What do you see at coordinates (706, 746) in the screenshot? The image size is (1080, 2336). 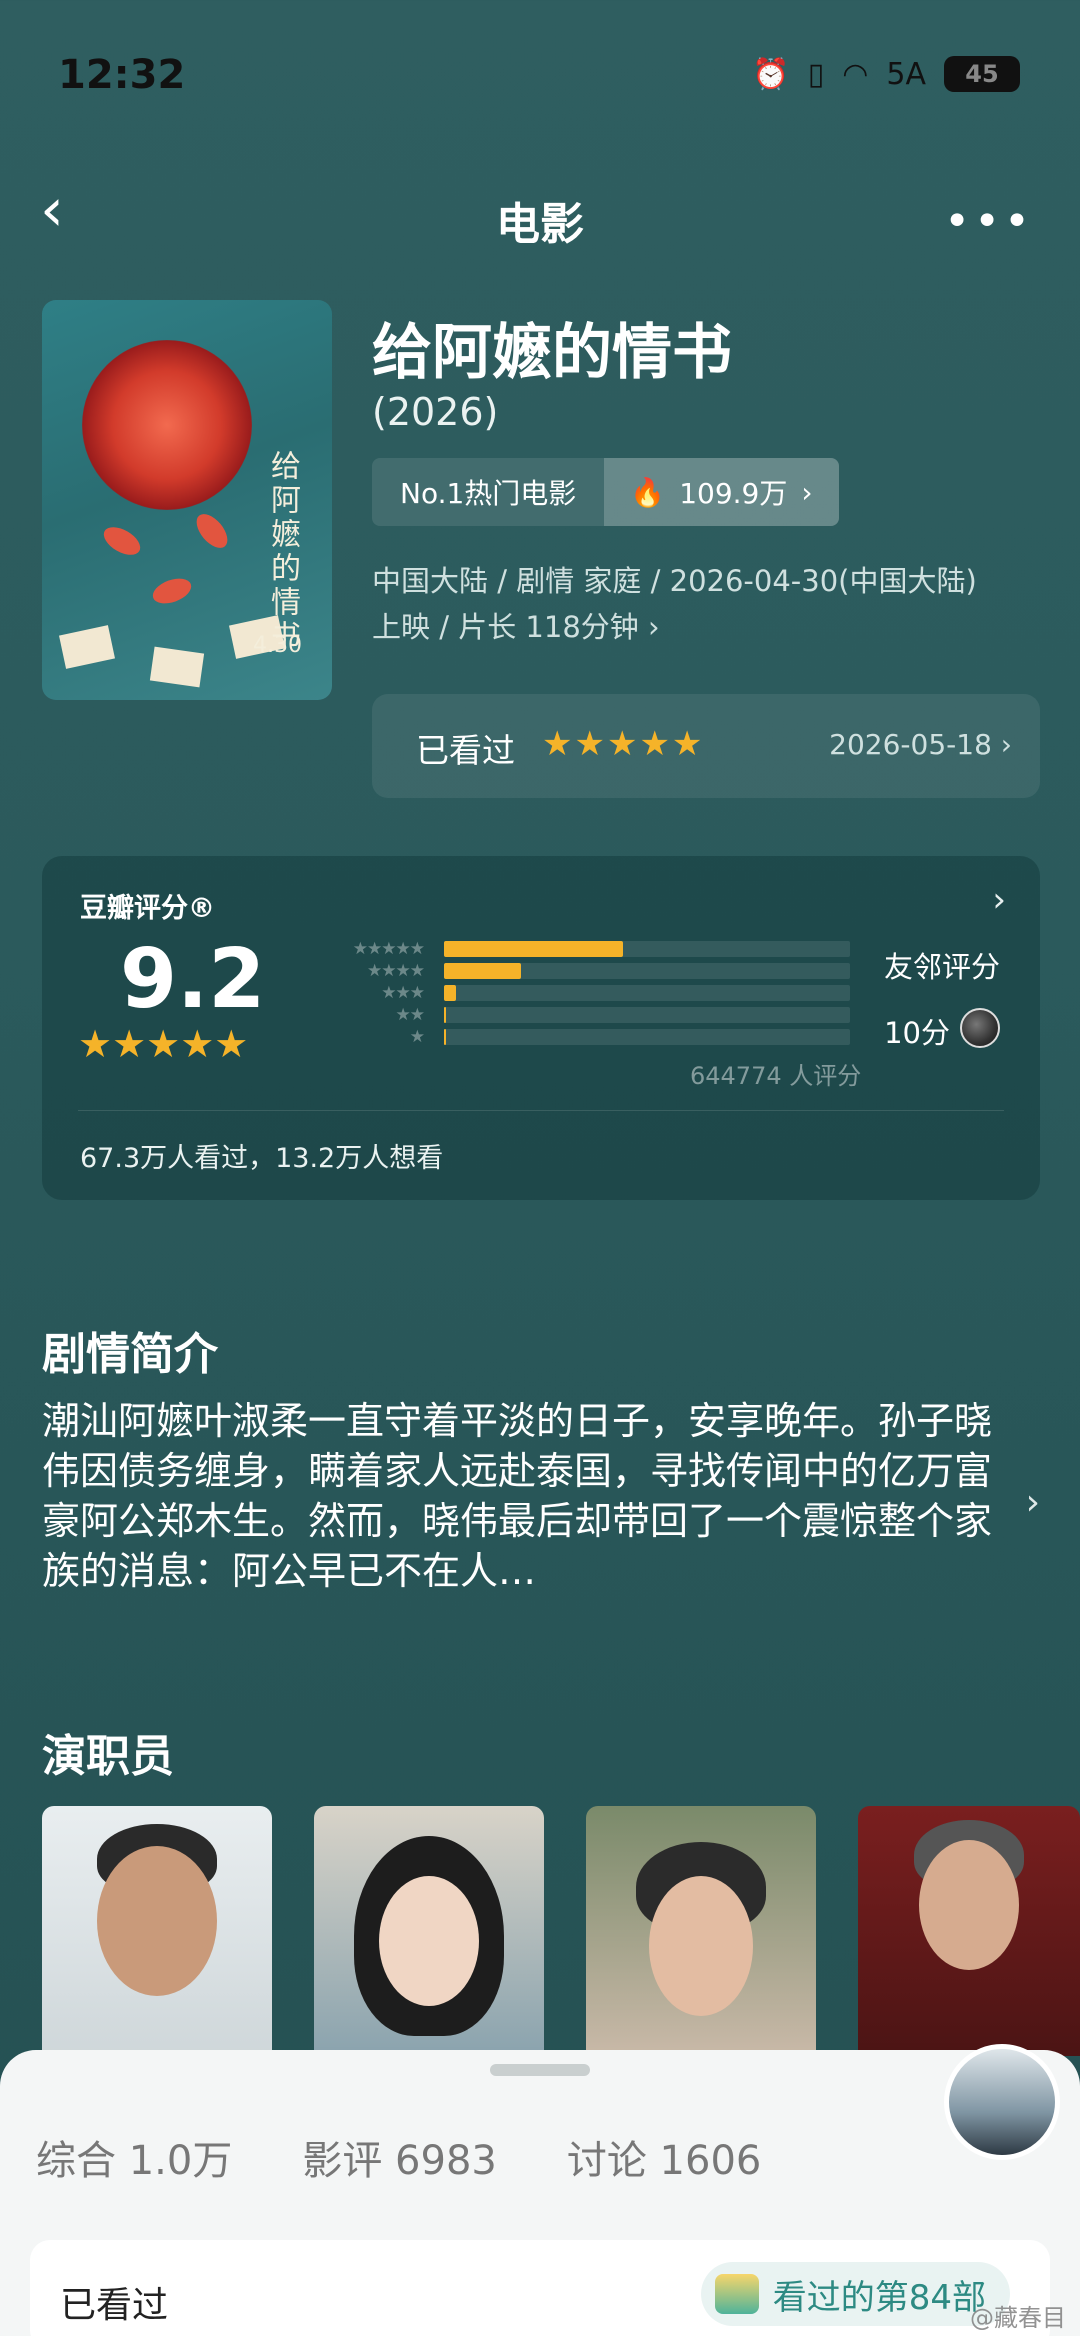 I see `watched-card: 已看过 ★★★★★ 2026-05-18 ›` at bounding box center [706, 746].